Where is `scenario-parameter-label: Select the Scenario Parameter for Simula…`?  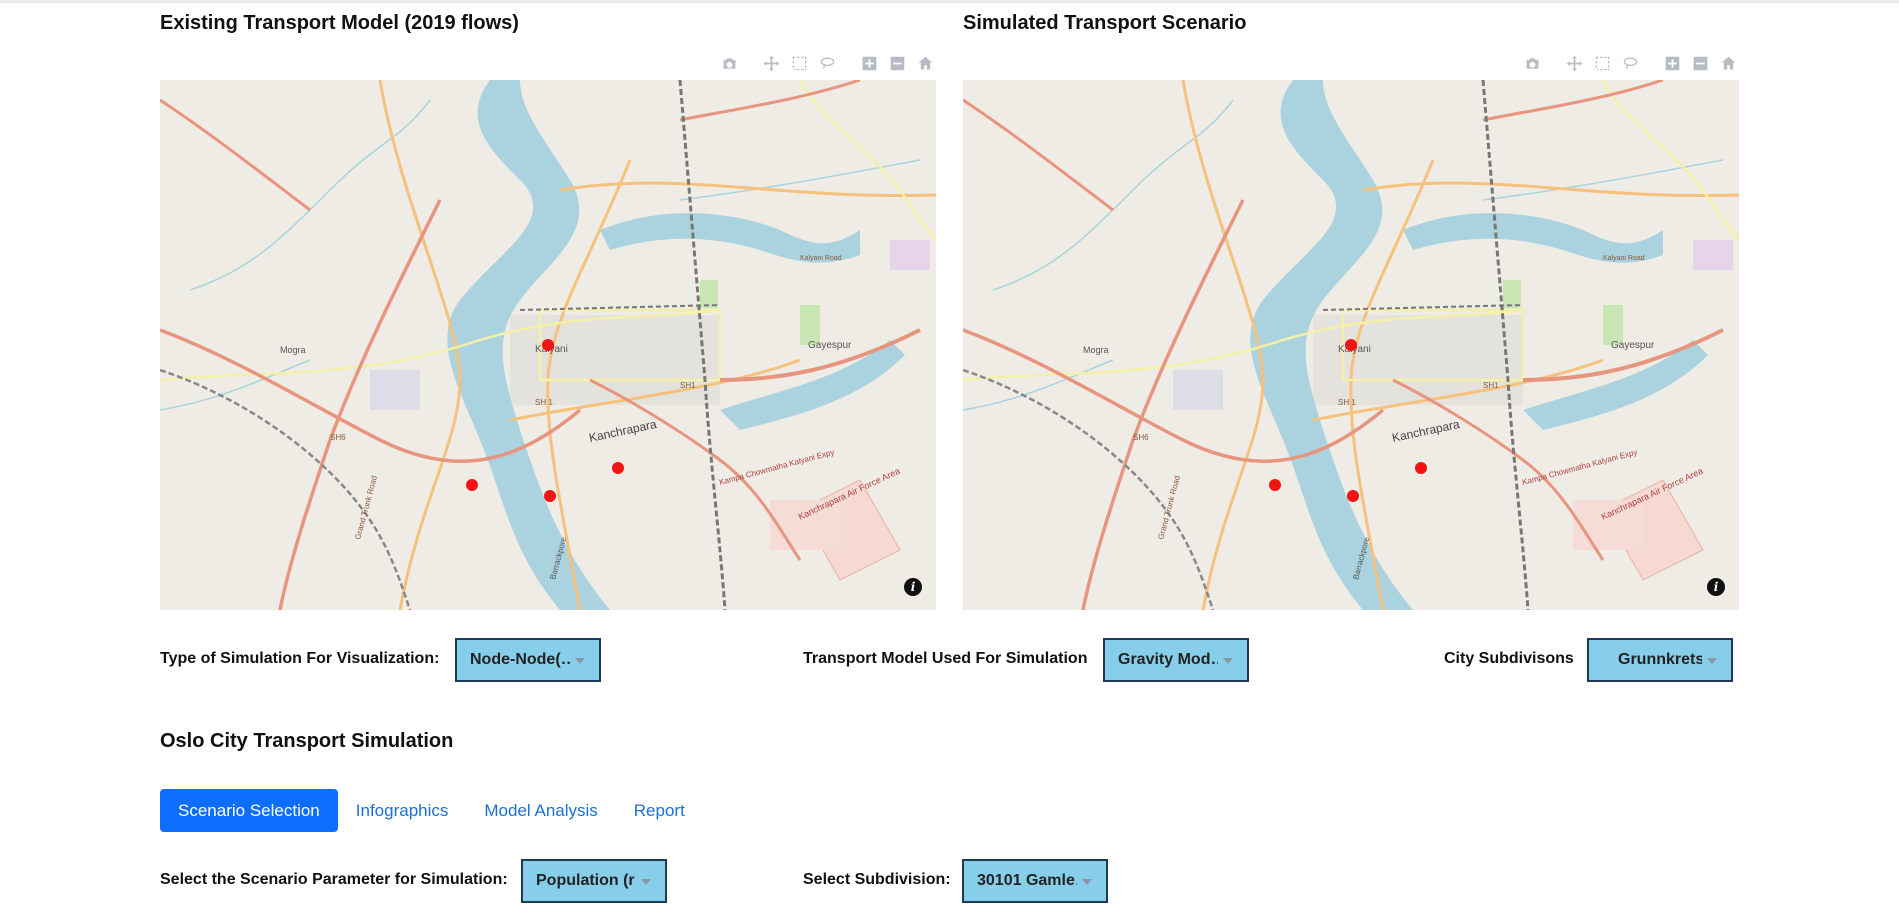
scenario-parameter-label: Select the Scenario Parameter for Simula… is located at coordinates (334, 879).